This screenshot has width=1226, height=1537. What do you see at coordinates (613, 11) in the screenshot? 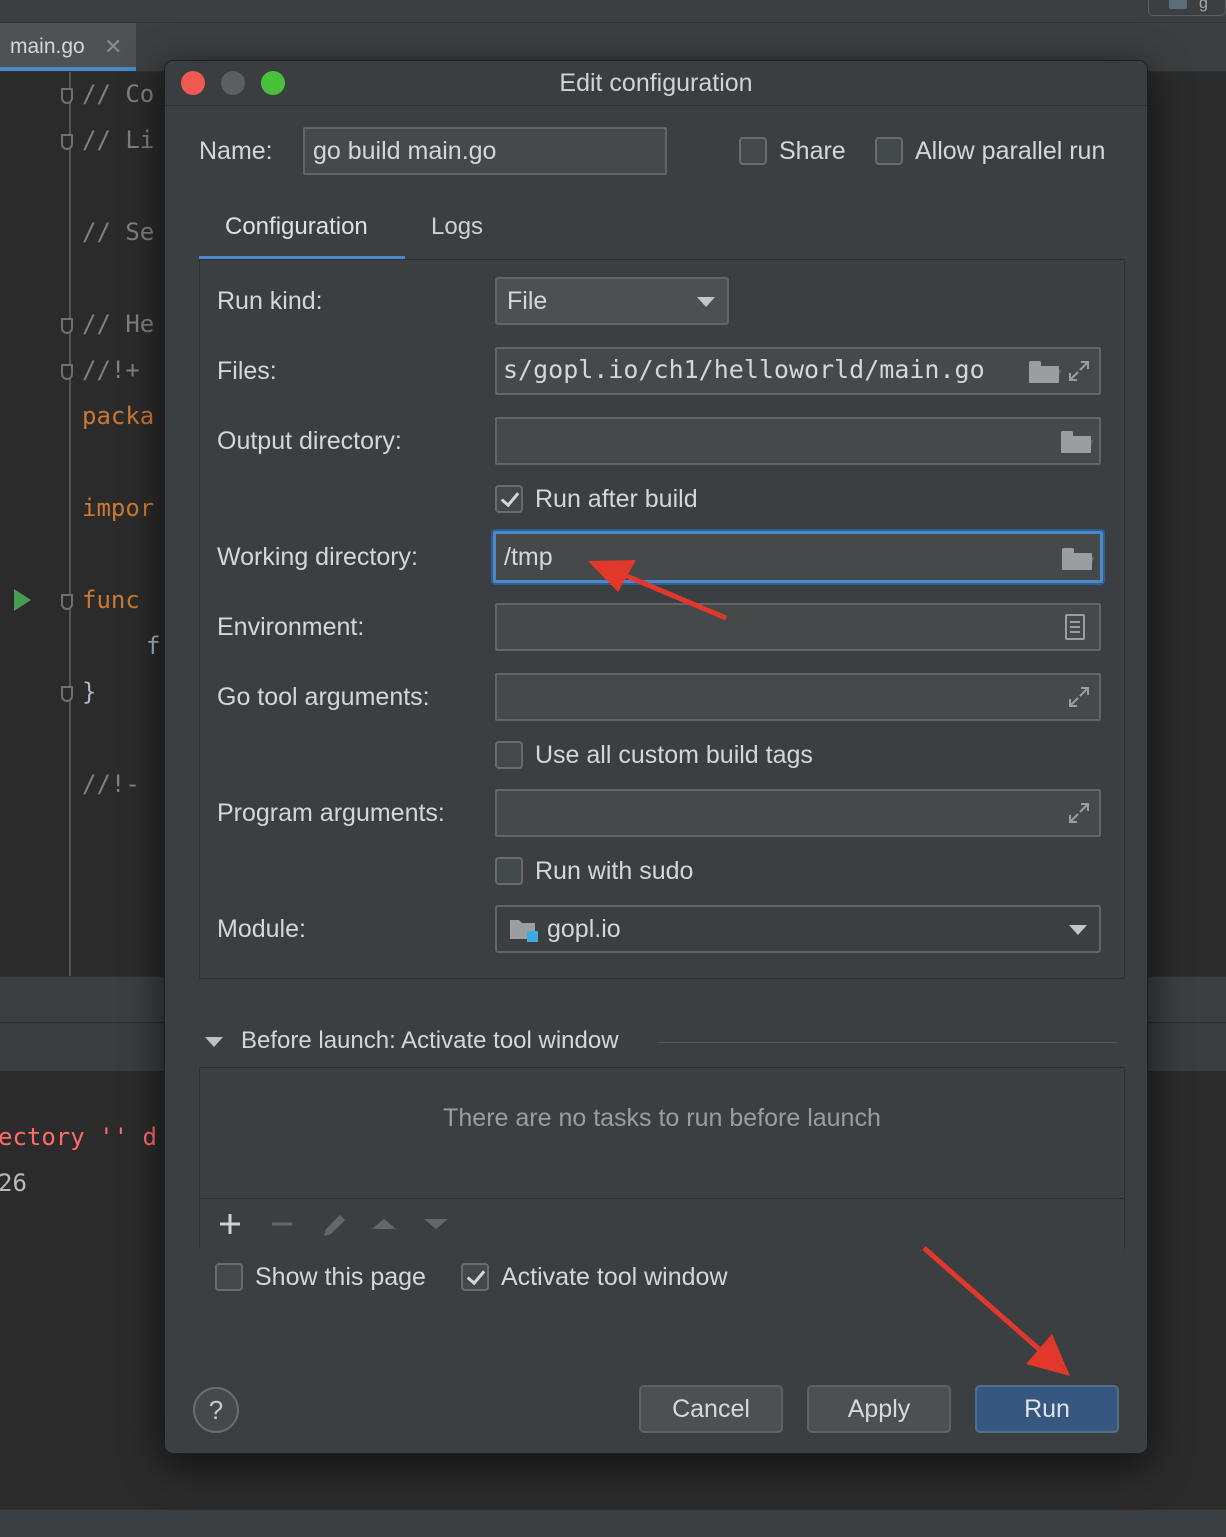
I see `ide-title-bar: g` at bounding box center [613, 11].